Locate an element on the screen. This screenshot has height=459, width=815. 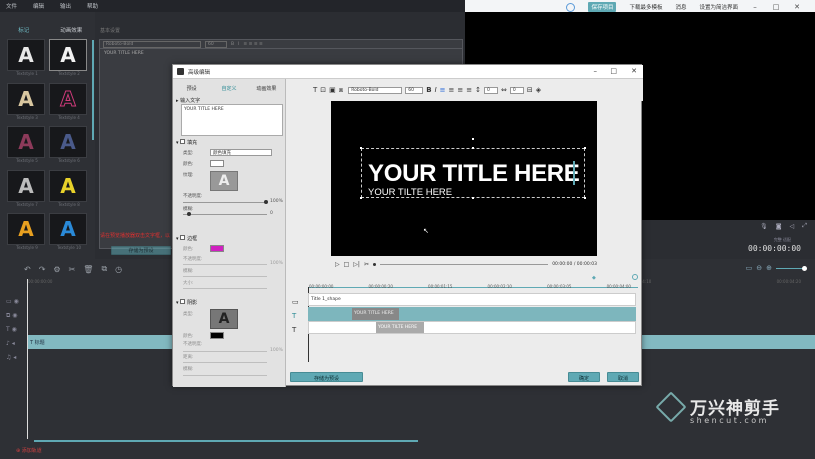
progress-knob is located at coordinates (374, 264).